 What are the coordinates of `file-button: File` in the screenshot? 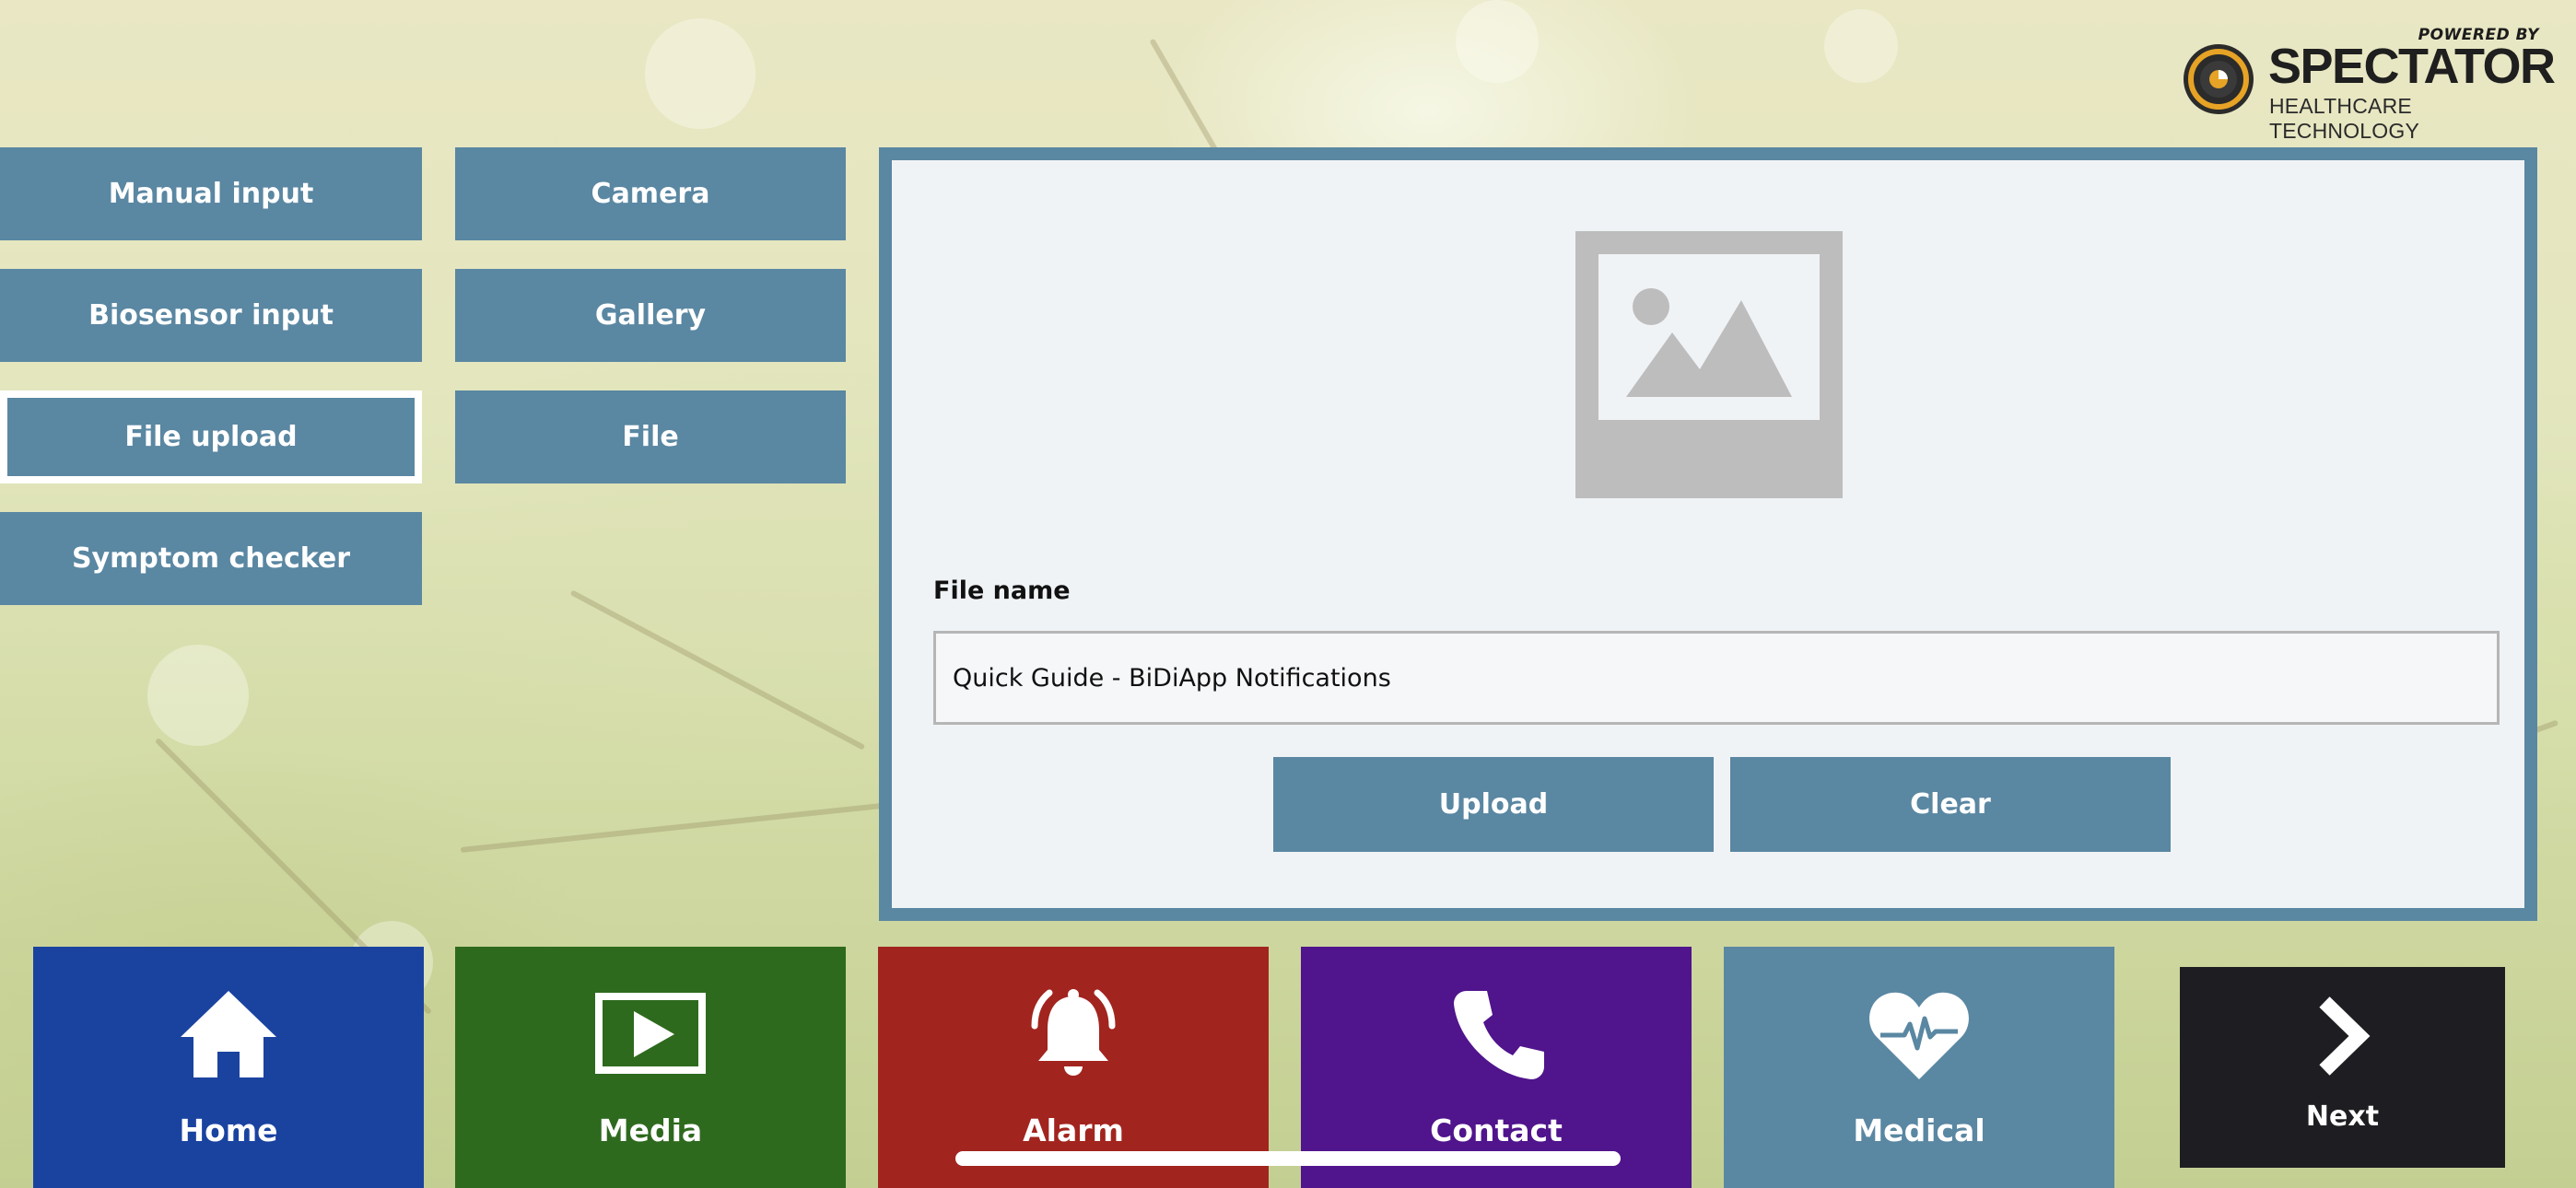 It's located at (650, 436).